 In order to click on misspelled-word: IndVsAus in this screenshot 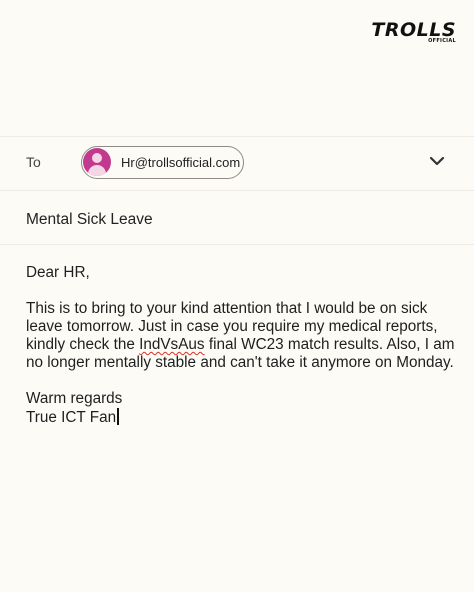, I will do `click(171, 344)`.